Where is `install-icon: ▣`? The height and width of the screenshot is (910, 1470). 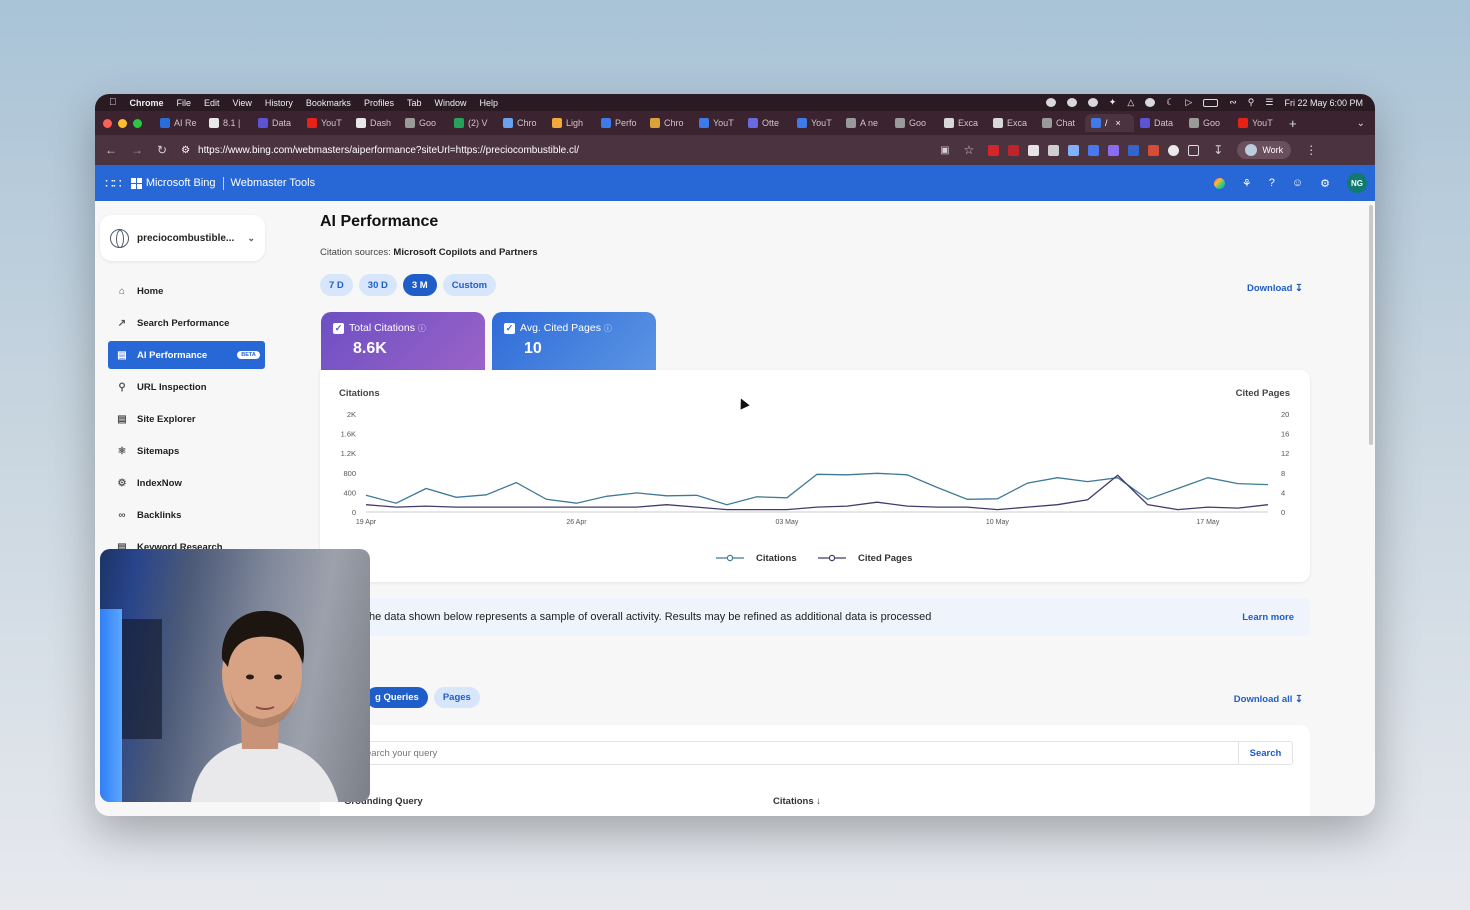 install-icon: ▣ is located at coordinates (944, 150).